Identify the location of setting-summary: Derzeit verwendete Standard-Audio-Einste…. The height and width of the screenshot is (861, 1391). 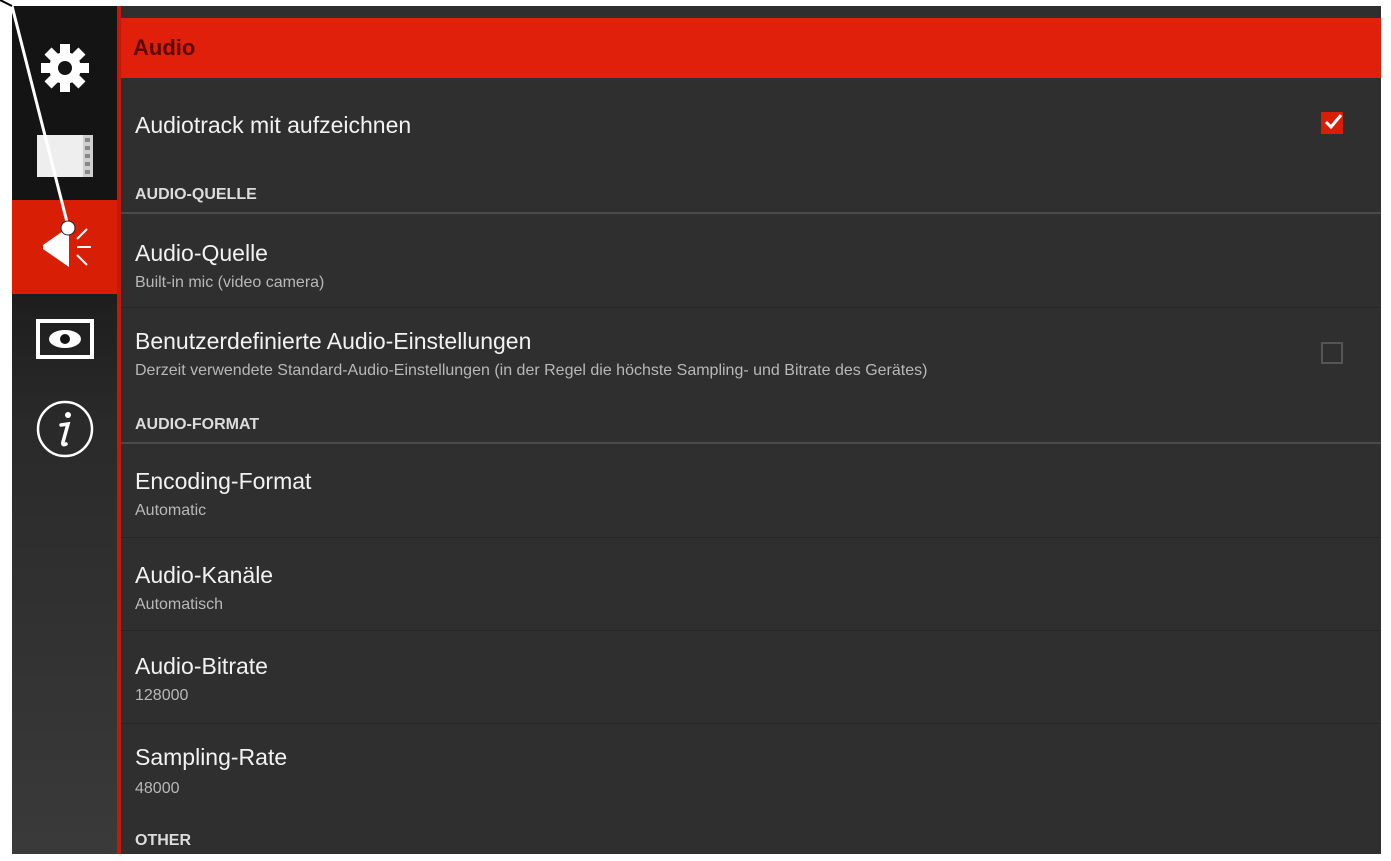
(531, 370).